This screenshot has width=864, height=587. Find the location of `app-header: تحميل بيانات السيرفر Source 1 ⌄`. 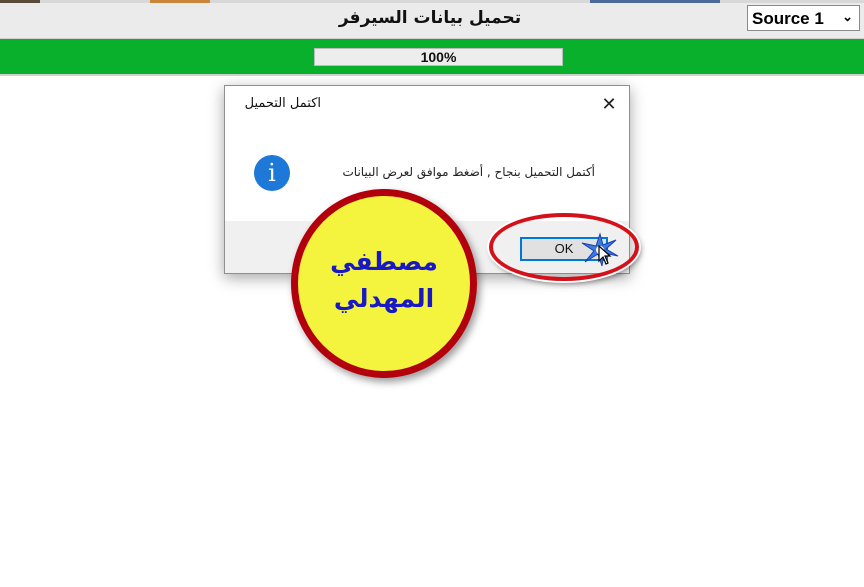

app-header: تحميل بيانات السيرفر Source 1 ⌄ is located at coordinates (432, 21).